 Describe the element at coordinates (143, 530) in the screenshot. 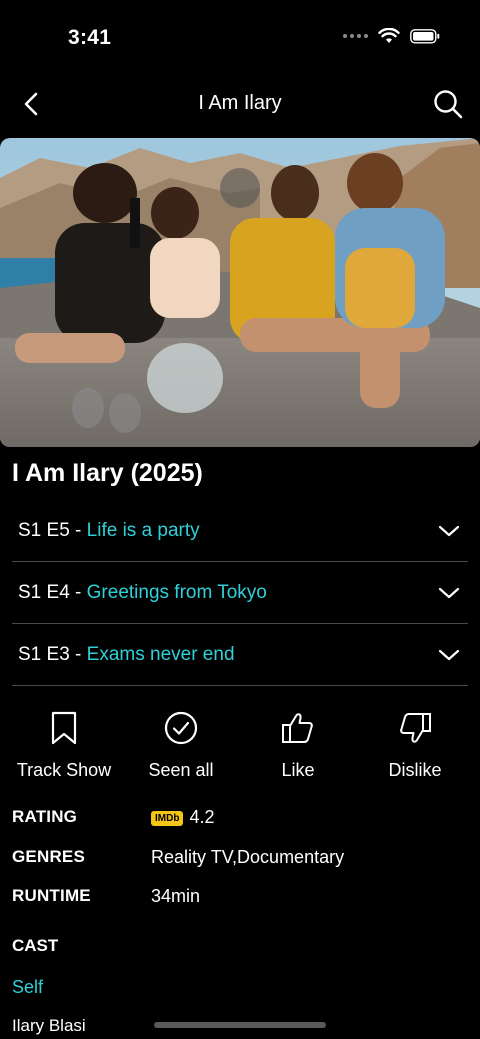

I see `episode-name: Life is a party` at that location.